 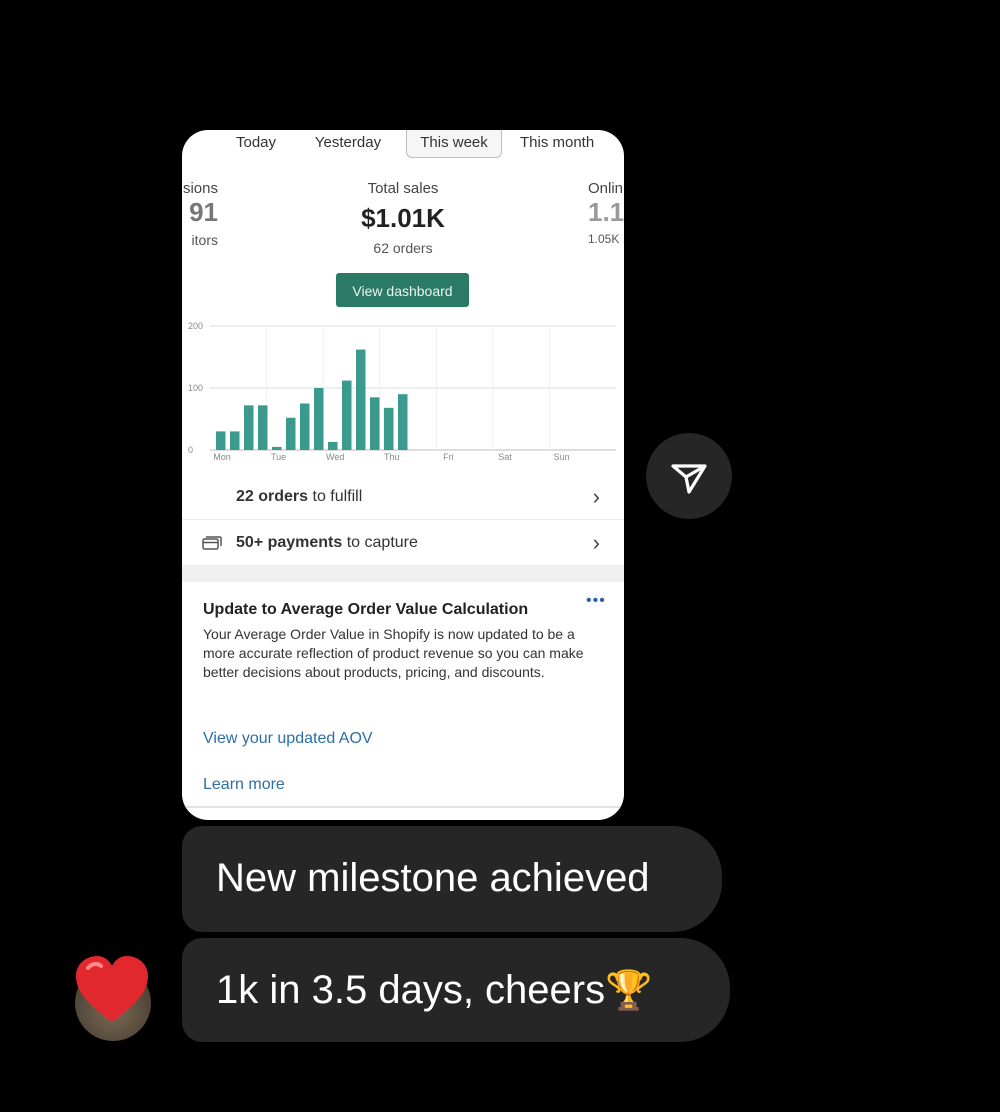 I want to click on sessions-label: sions, so click(x=200, y=188).